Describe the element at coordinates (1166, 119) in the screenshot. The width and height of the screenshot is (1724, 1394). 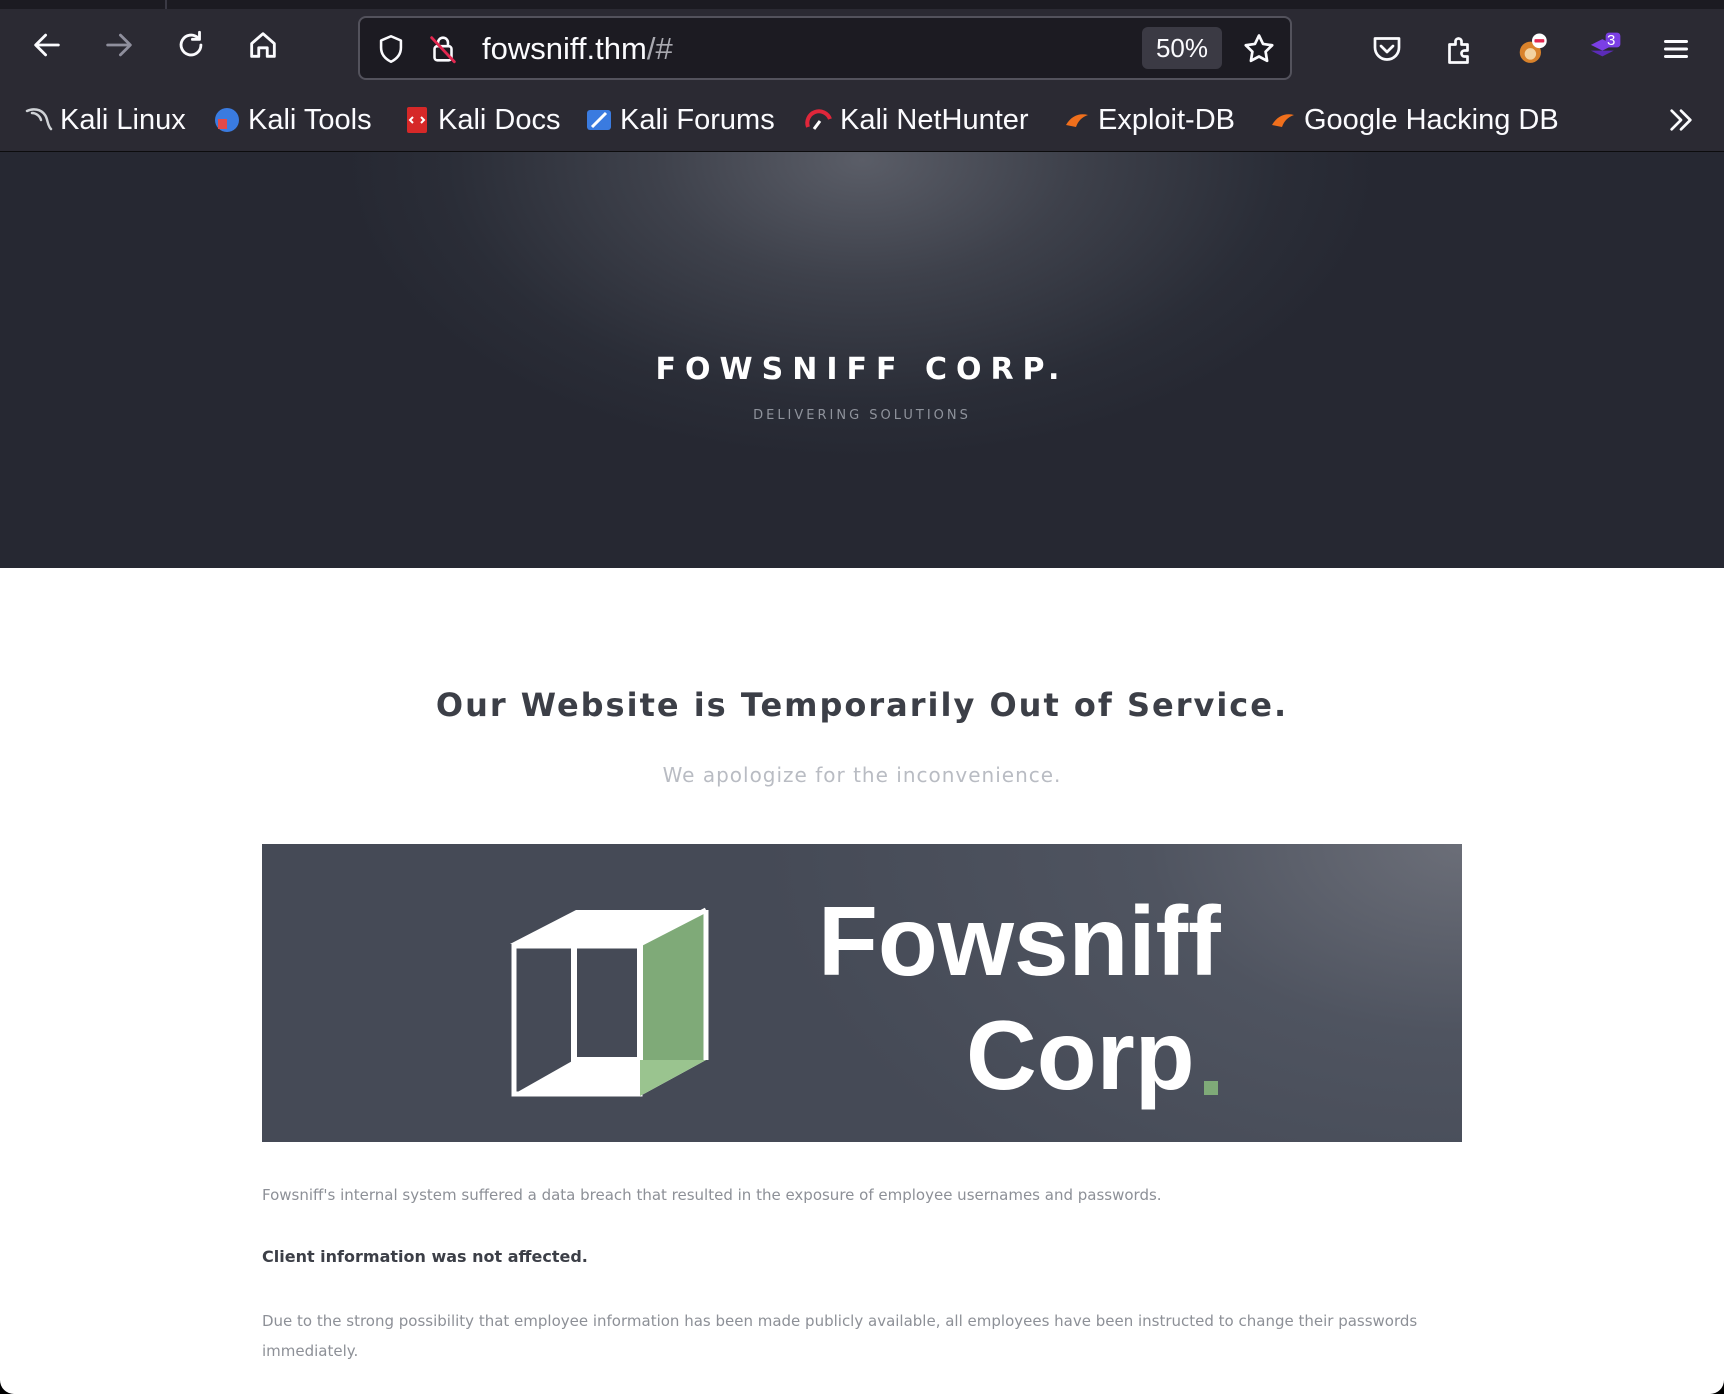
I see `bookmark-label: Exploit-DB` at that location.